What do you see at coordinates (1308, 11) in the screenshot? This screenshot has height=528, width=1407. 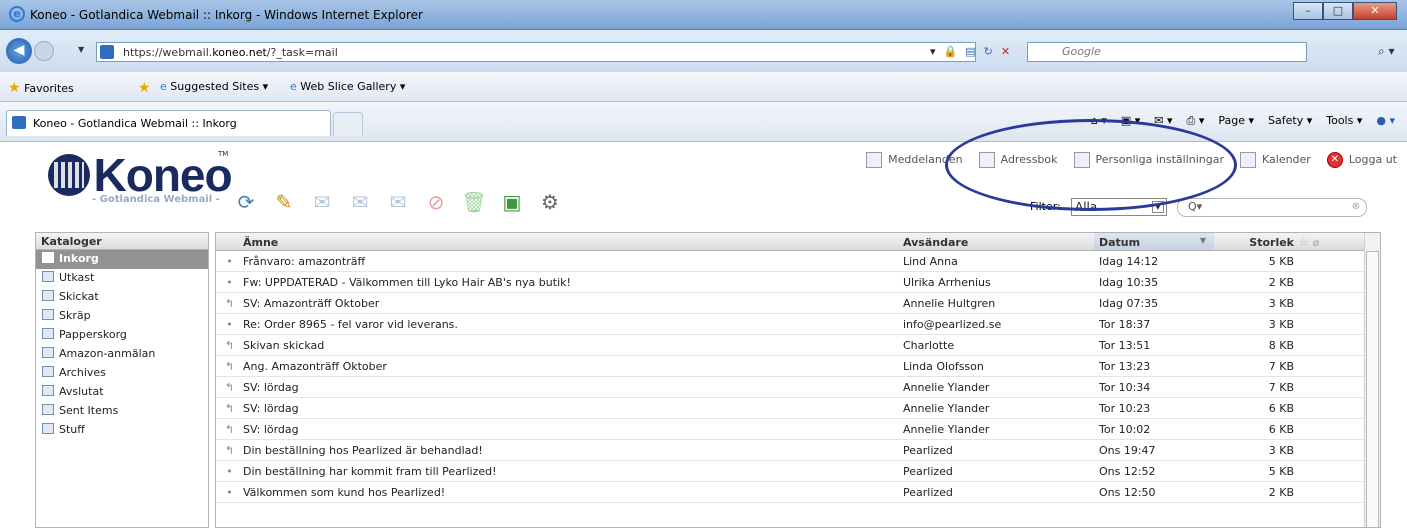 I see `minimize-icon: –` at bounding box center [1308, 11].